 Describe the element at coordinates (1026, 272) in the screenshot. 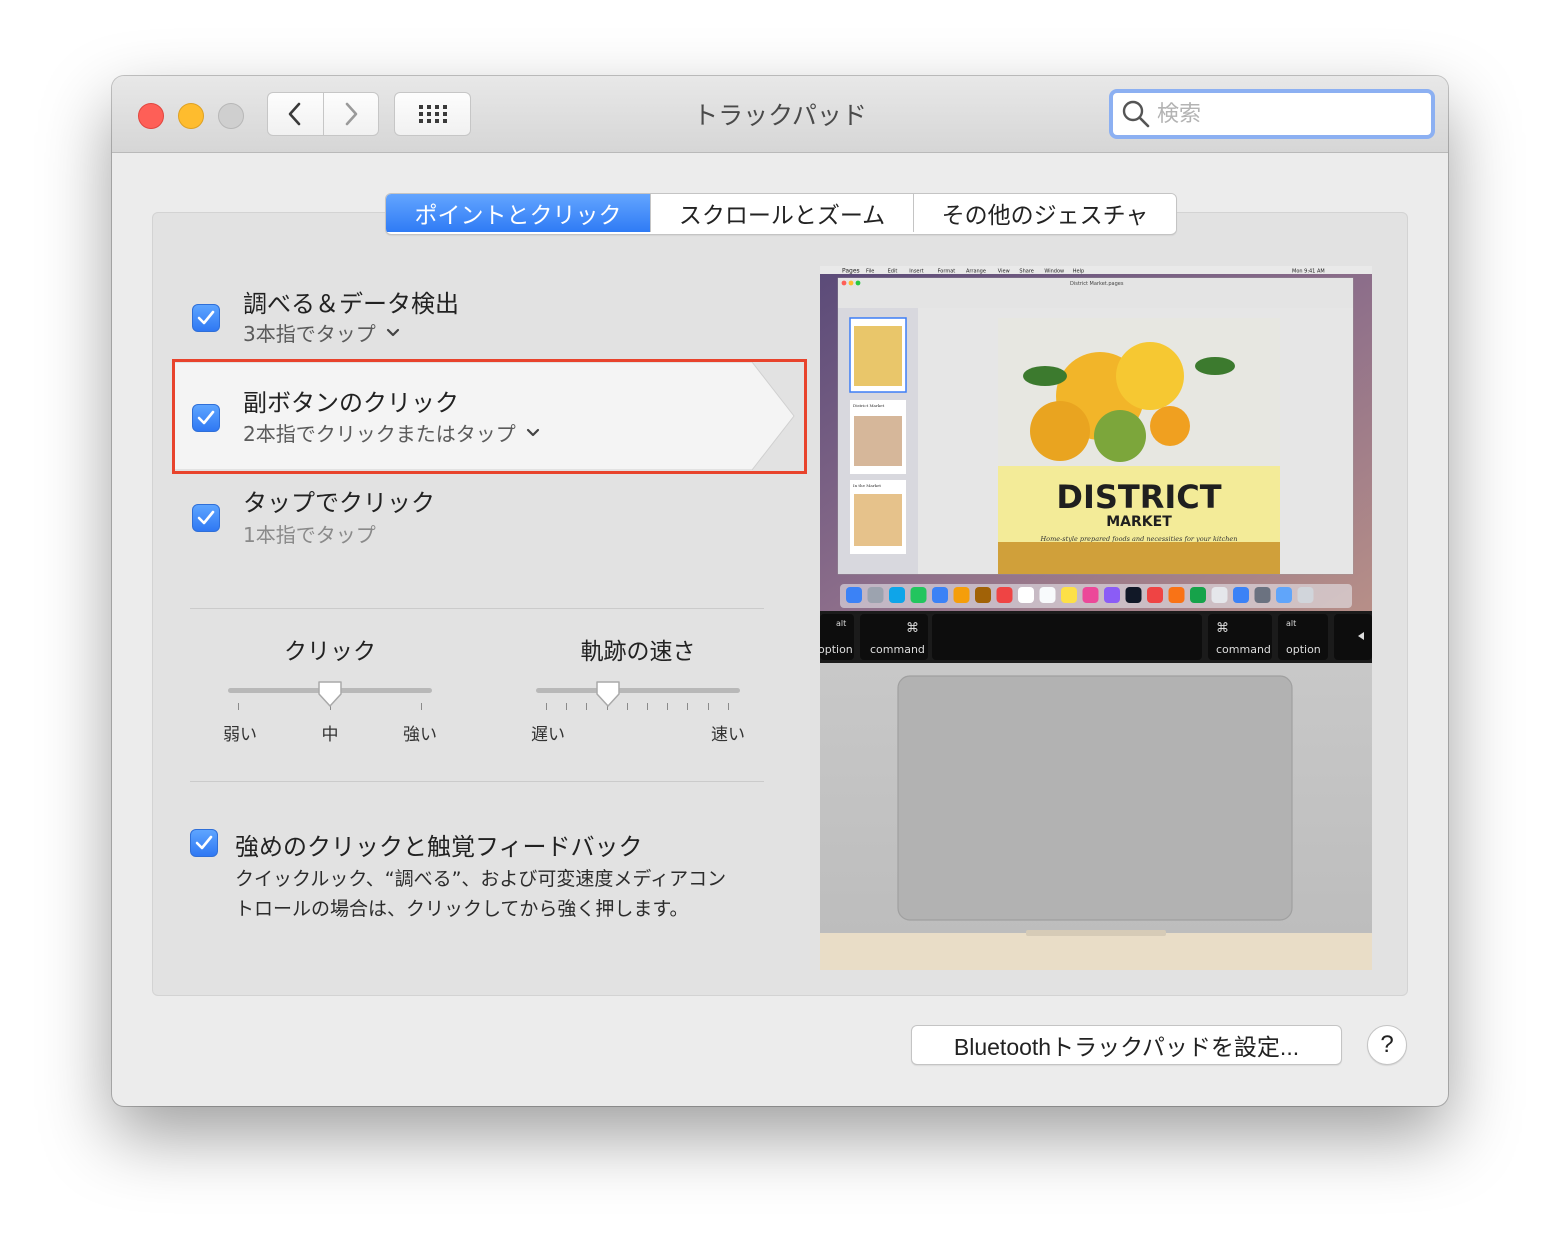

I see `menubar-item: Share` at that location.